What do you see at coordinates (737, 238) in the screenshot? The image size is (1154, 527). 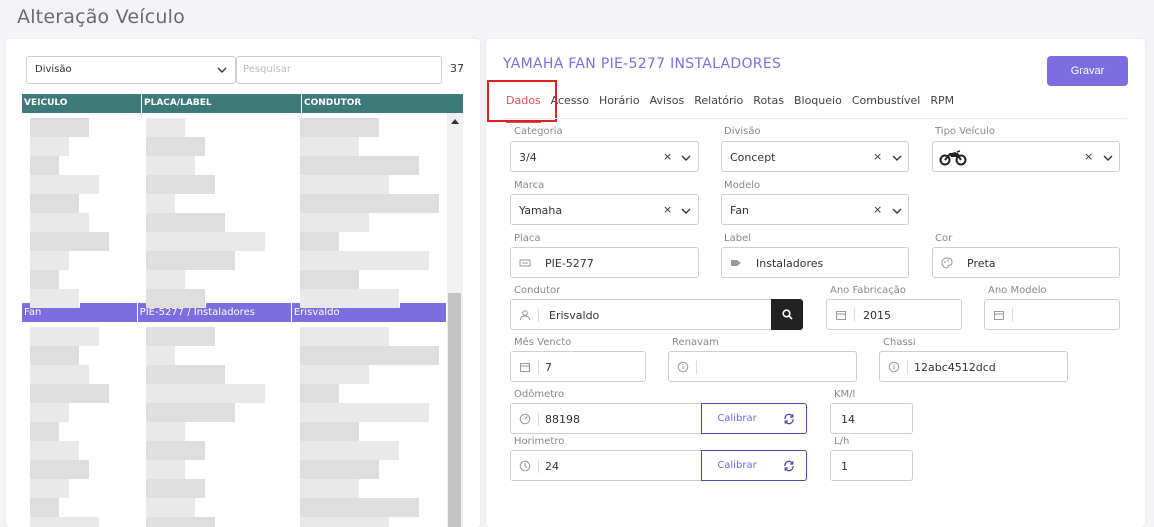 I see `label-label: Label` at bounding box center [737, 238].